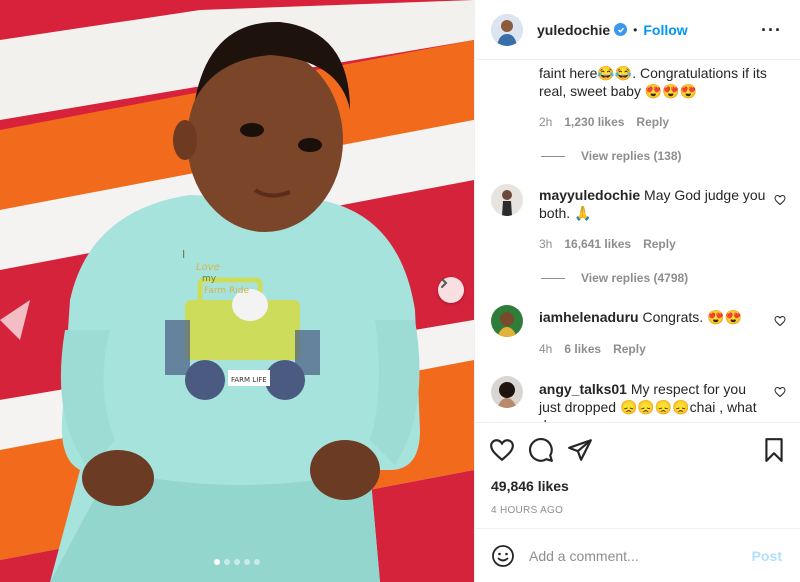 This screenshot has height=582, width=800. I want to click on post-actions: 49,846 likes 4 HOURS AGO, so click(637, 482).